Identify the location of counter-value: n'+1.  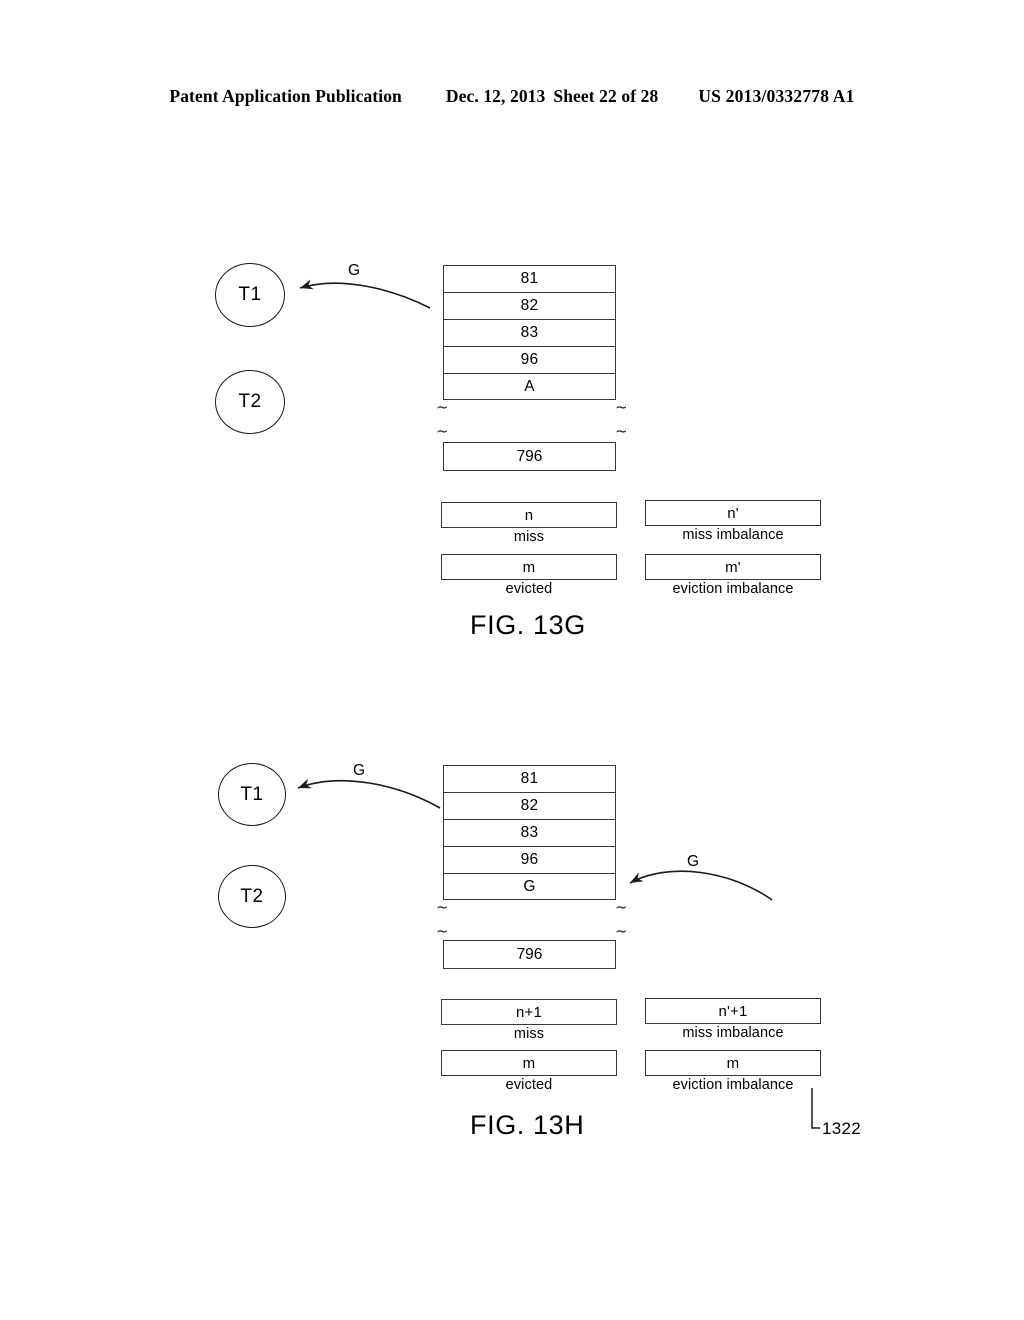
(733, 1011).